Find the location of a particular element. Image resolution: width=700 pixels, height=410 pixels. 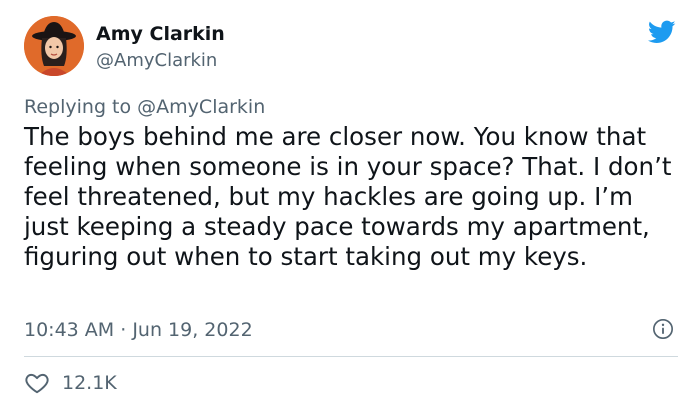

author-block: Amy Clarkin @AmyClarkin is located at coordinates (160, 47).